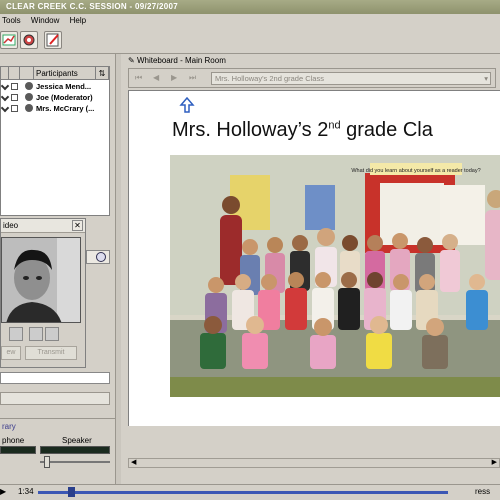 The width and height of the screenshot is (500, 500). What do you see at coordinates (101, 257) in the screenshot?
I see `clock-icon` at bounding box center [101, 257].